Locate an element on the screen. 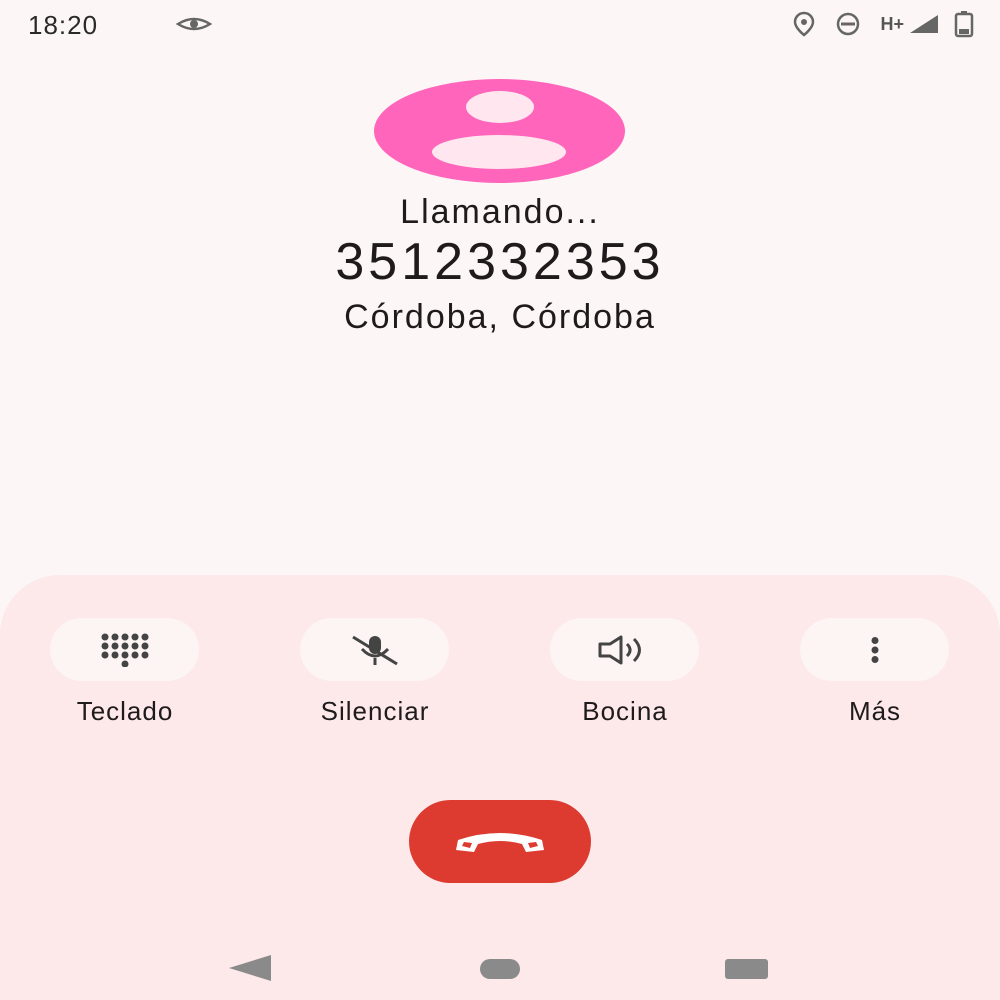  status-icons: H+ is located at coordinates (883, 24).